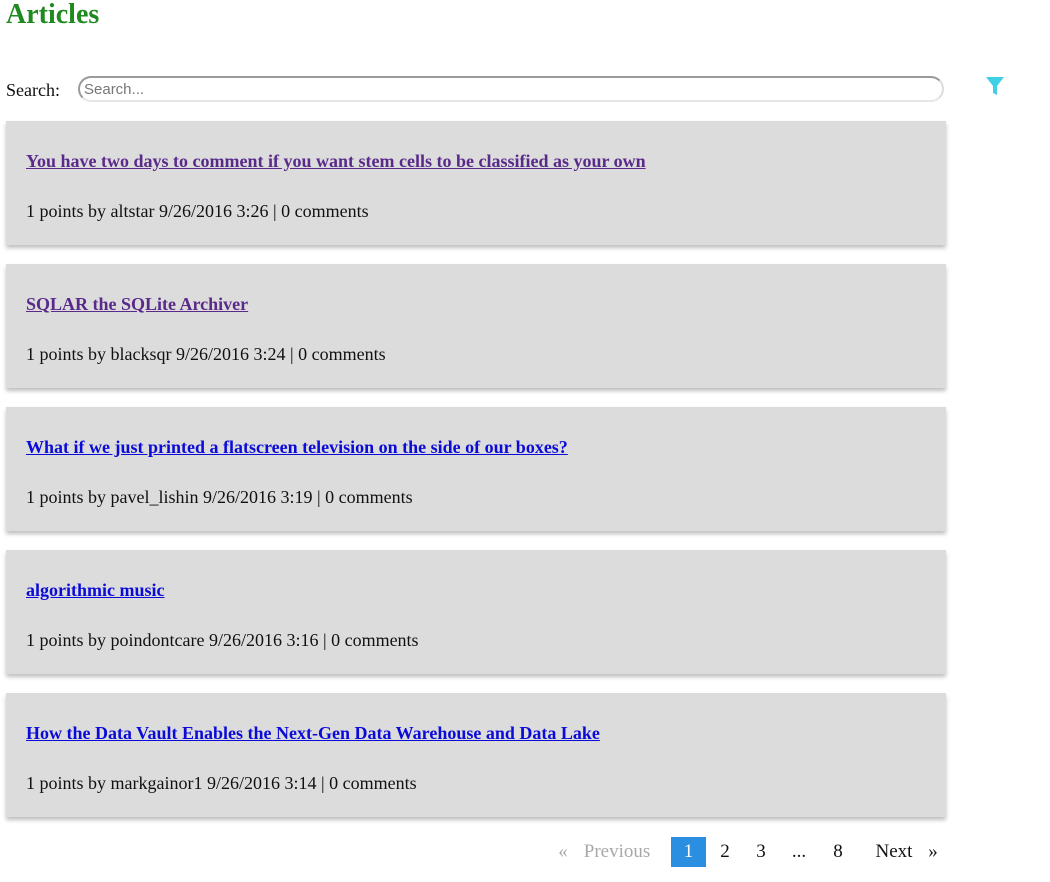  Describe the element at coordinates (725, 852) in the screenshot. I see `page-button-2: 2` at that location.